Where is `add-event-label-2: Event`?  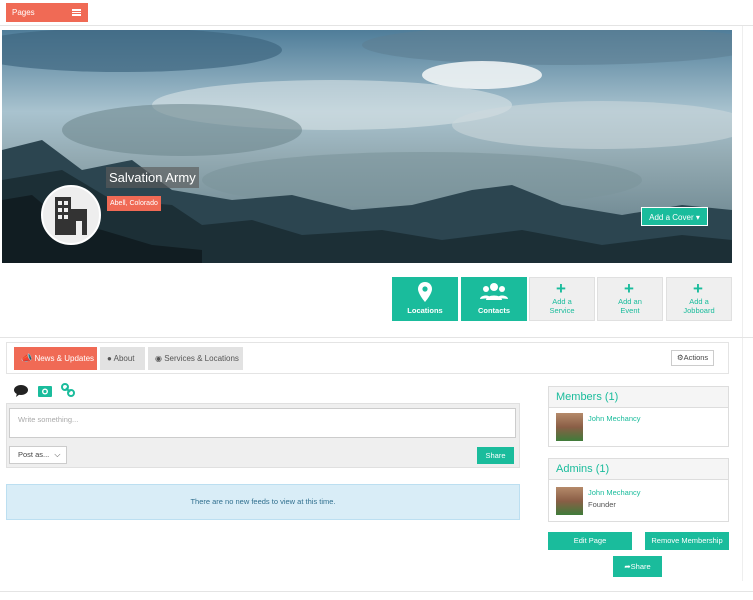
add-event-label-2: Event is located at coordinates (630, 310).